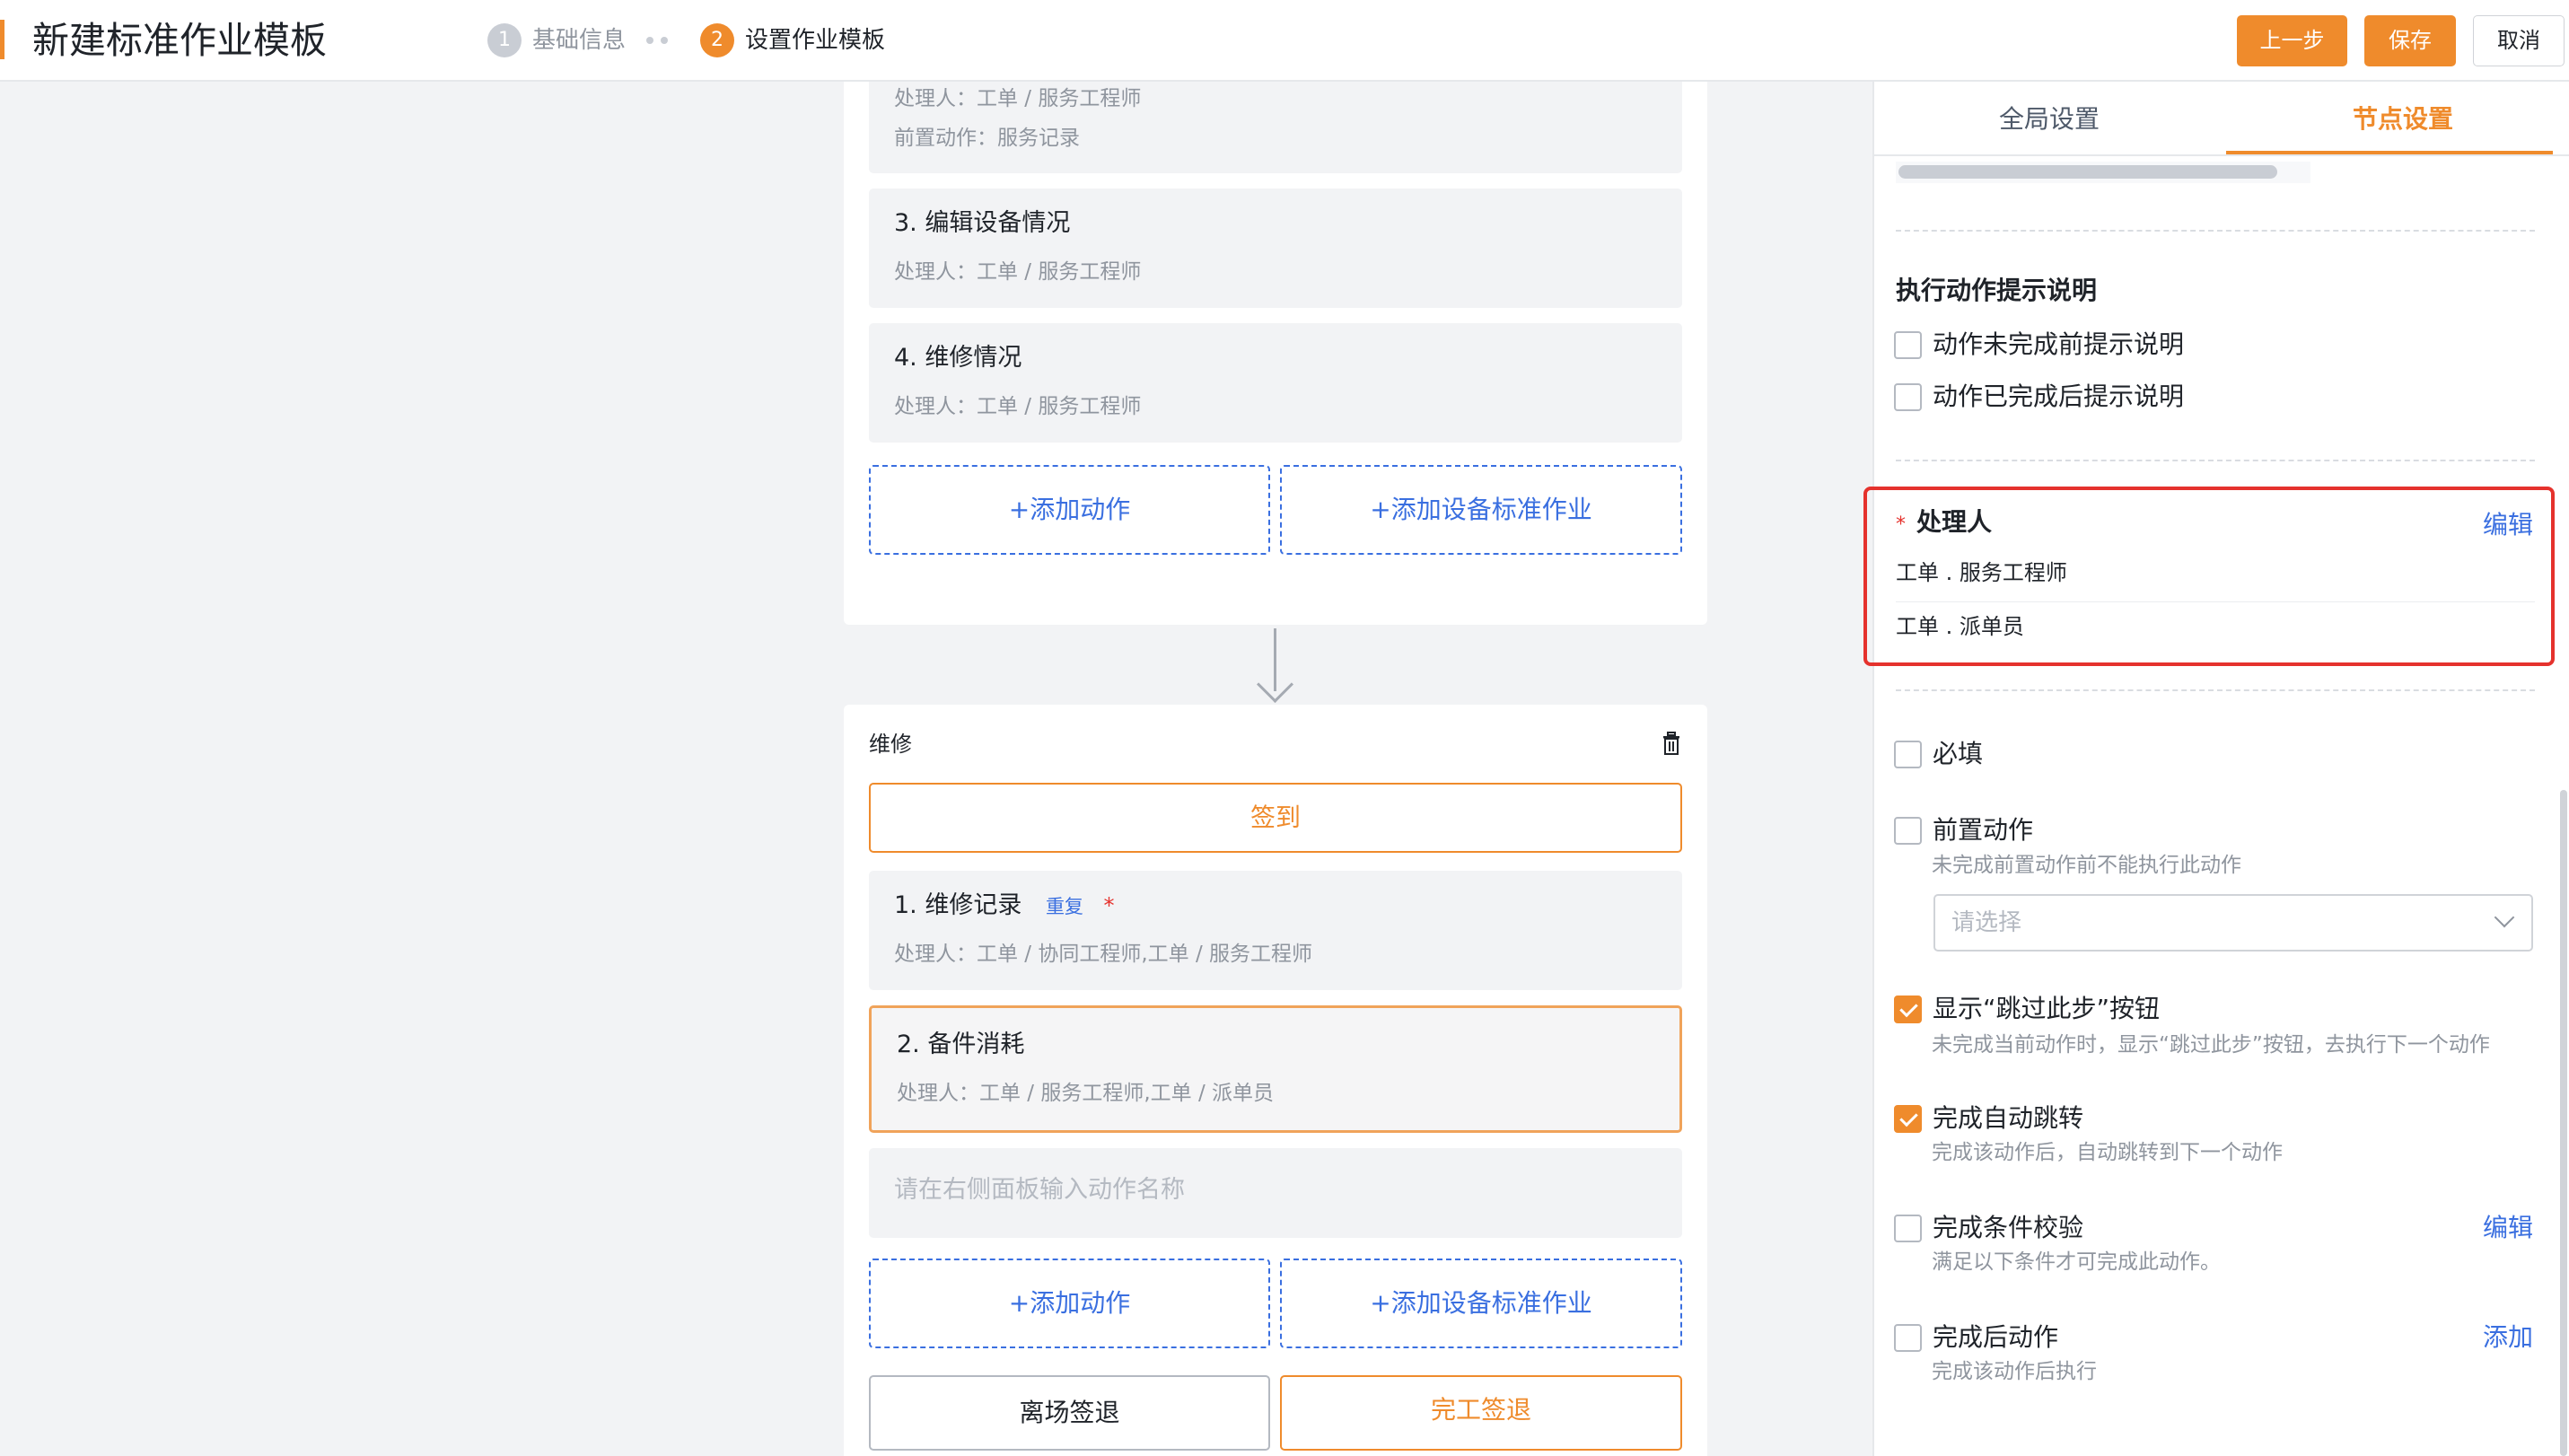 The image size is (2569, 1456). Describe the element at coordinates (1958, 753) in the screenshot. I see `required-label: 必填` at that location.